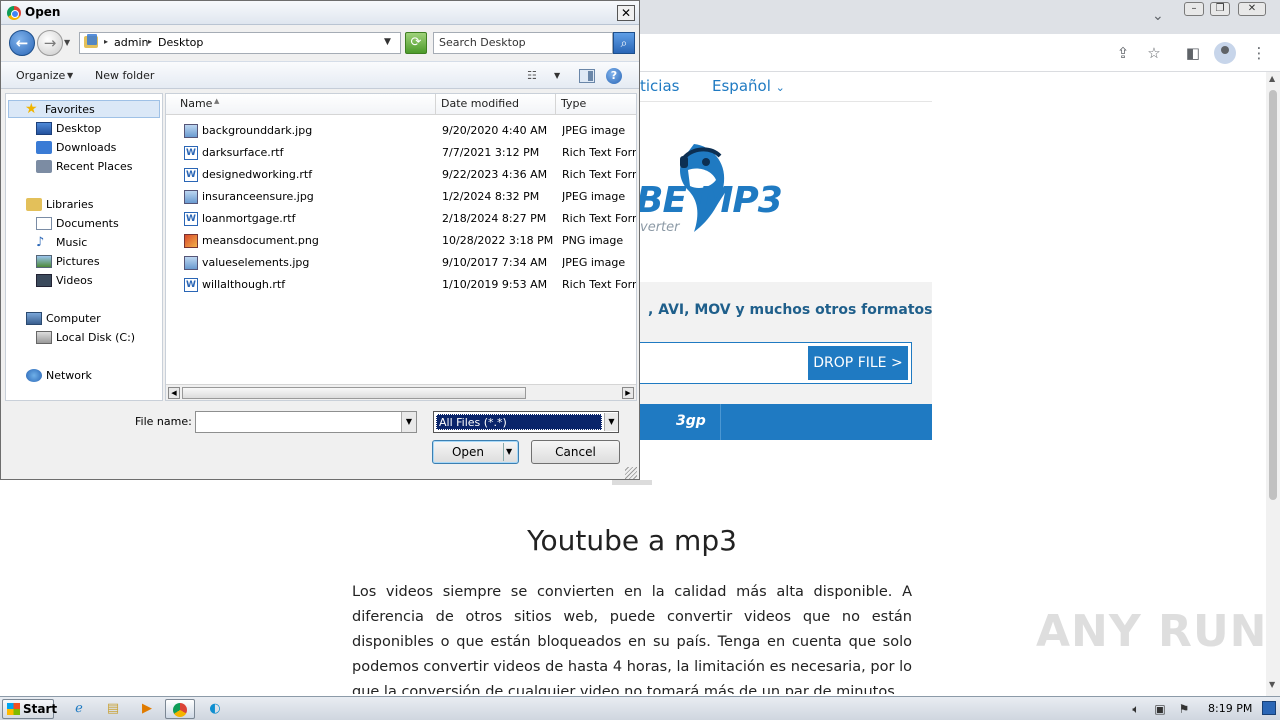  Describe the element at coordinates (240, 43) in the screenshot. I see `address-bar: ▸ admin ▸ Desktop ▼` at that location.